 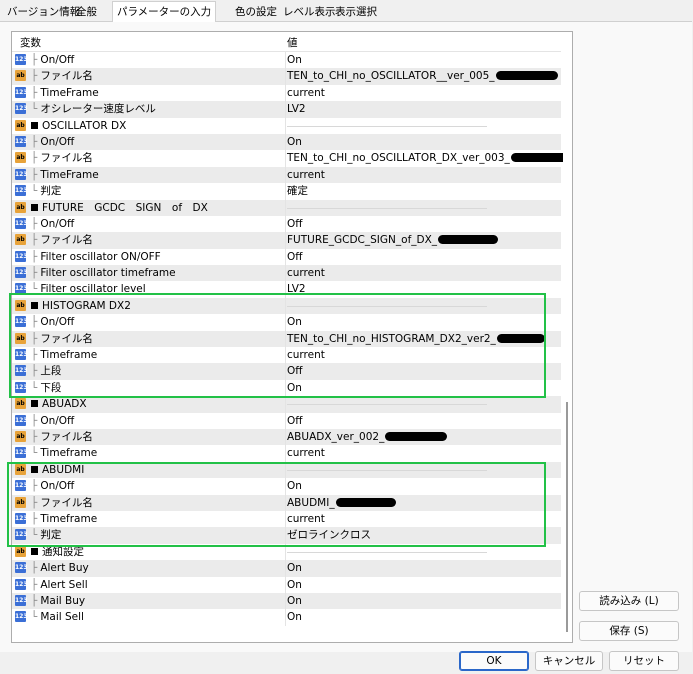 I want to click on parameter-name: └ Mail Sell, so click(x=57, y=617).